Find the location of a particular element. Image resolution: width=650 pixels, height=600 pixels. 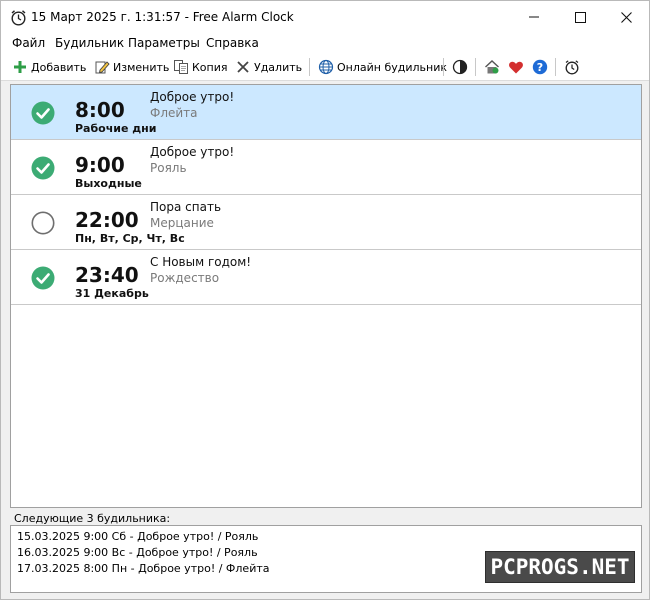

help-button: ? is located at coordinates (540, 67).